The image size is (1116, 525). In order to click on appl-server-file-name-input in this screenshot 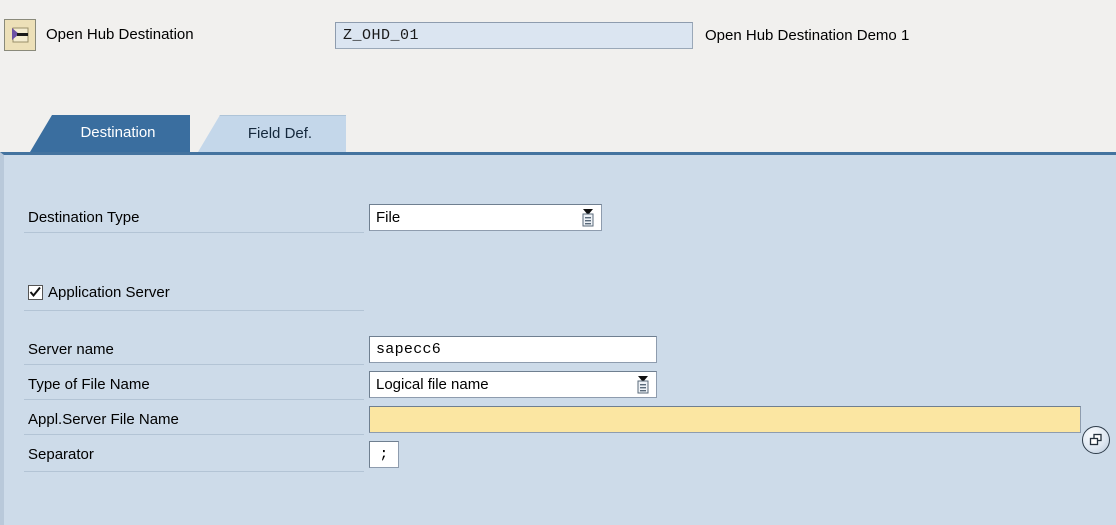, I will do `click(725, 419)`.